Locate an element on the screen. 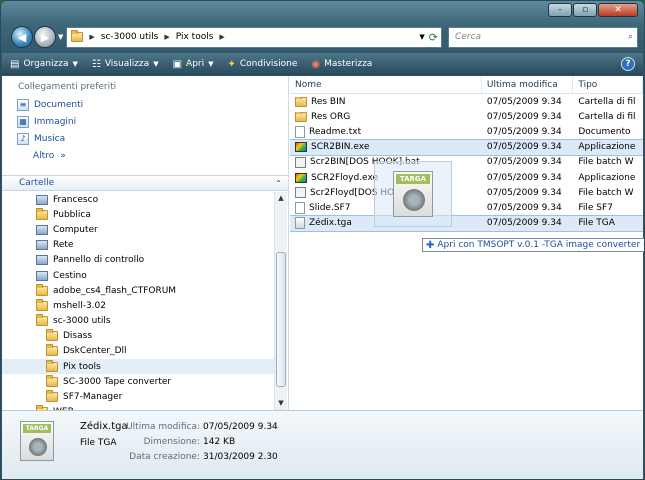 The image size is (645, 480). share-icon: ✦ is located at coordinates (231, 64).